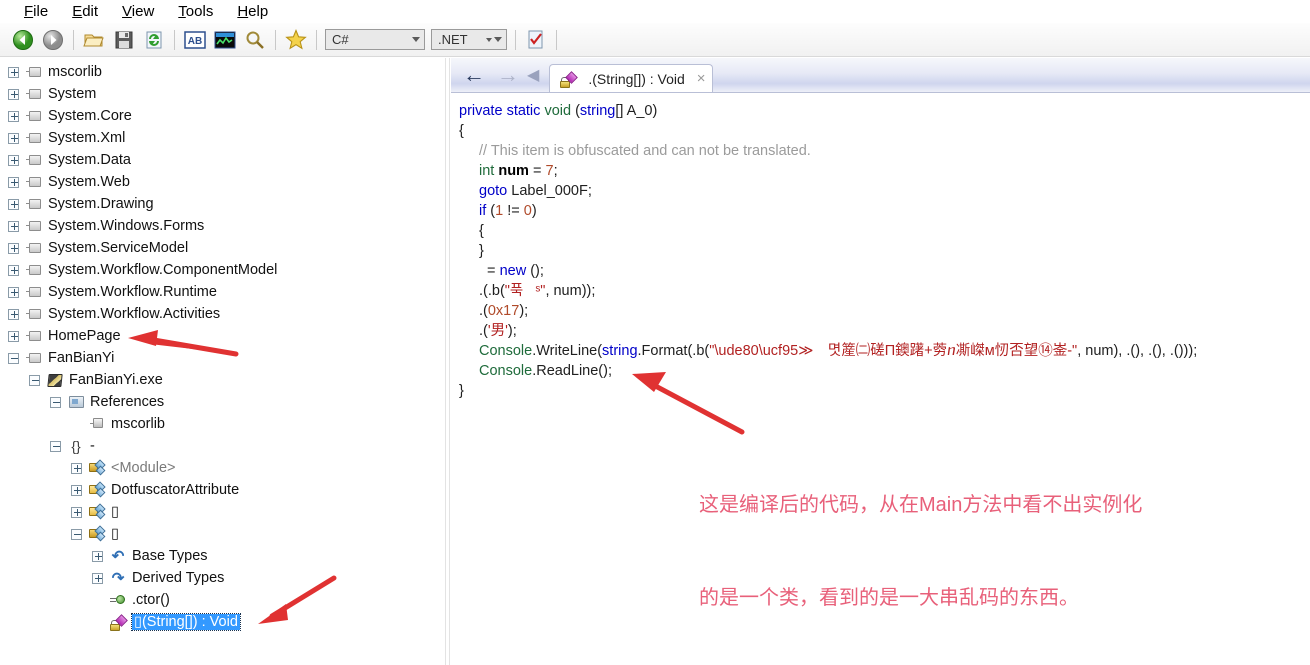 This screenshot has height=665, width=1310. Describe the element at coordinates (222, 160) in the screenshot. I see `tree-node: System.Data` at that location.